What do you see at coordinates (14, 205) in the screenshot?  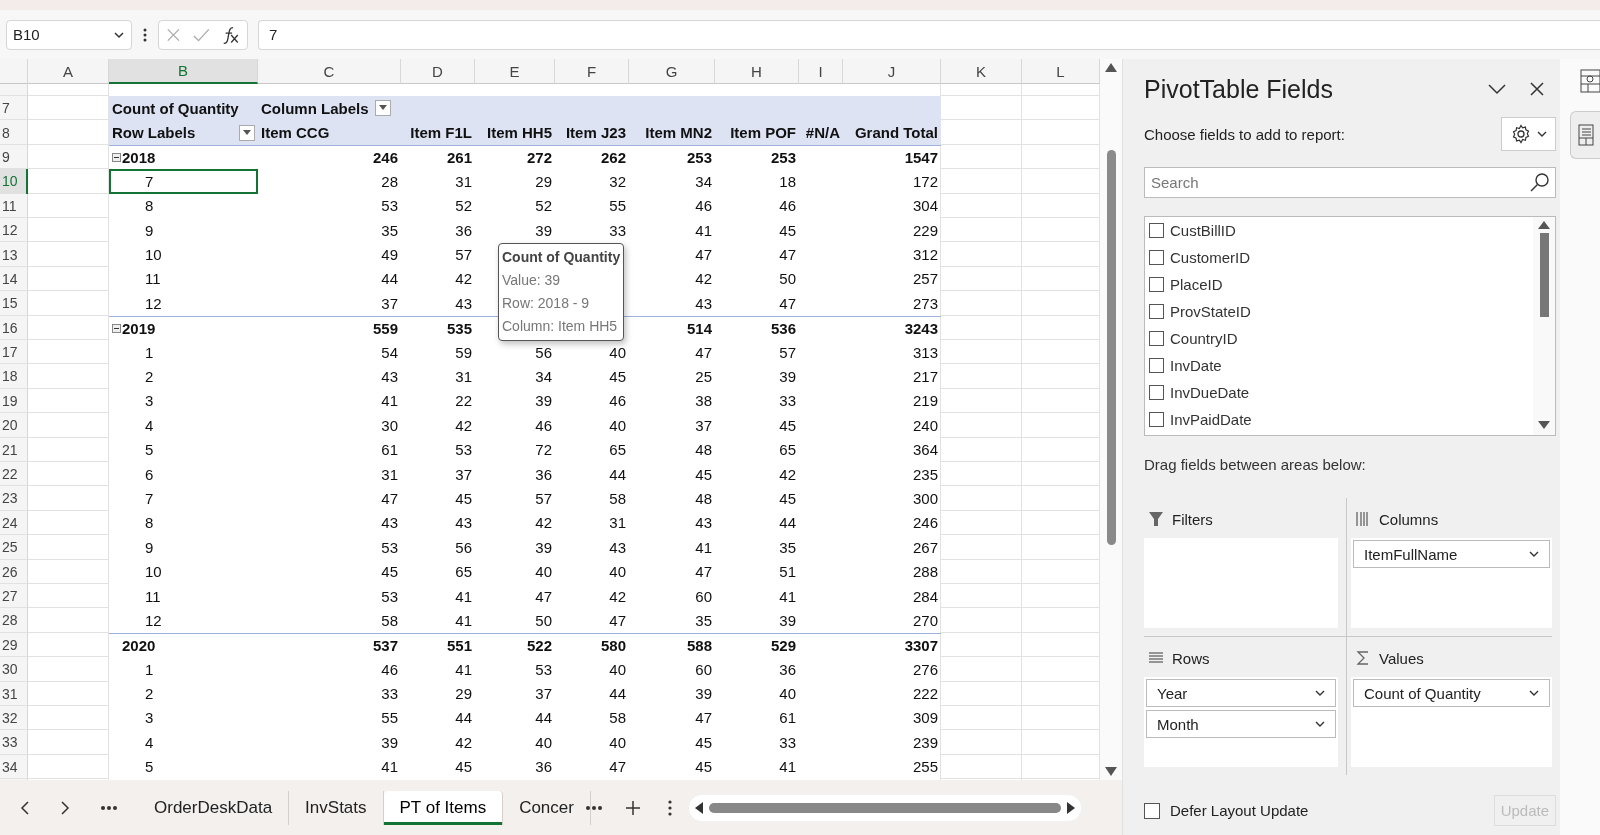 I see `row-number: 11` at bounding box center [14, 205].